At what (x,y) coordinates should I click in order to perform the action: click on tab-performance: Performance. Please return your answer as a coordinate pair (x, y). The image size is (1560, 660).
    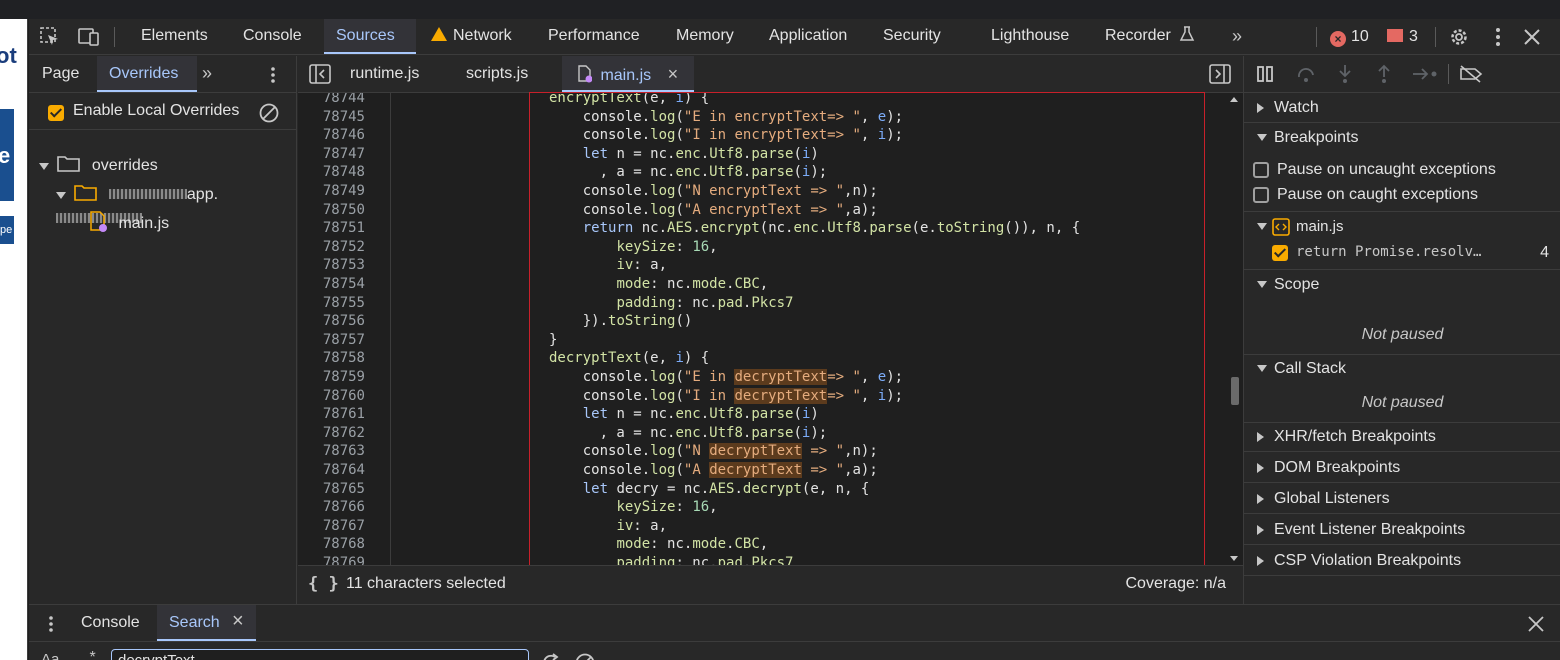
    Looking at the image, I should click on (594, 36).